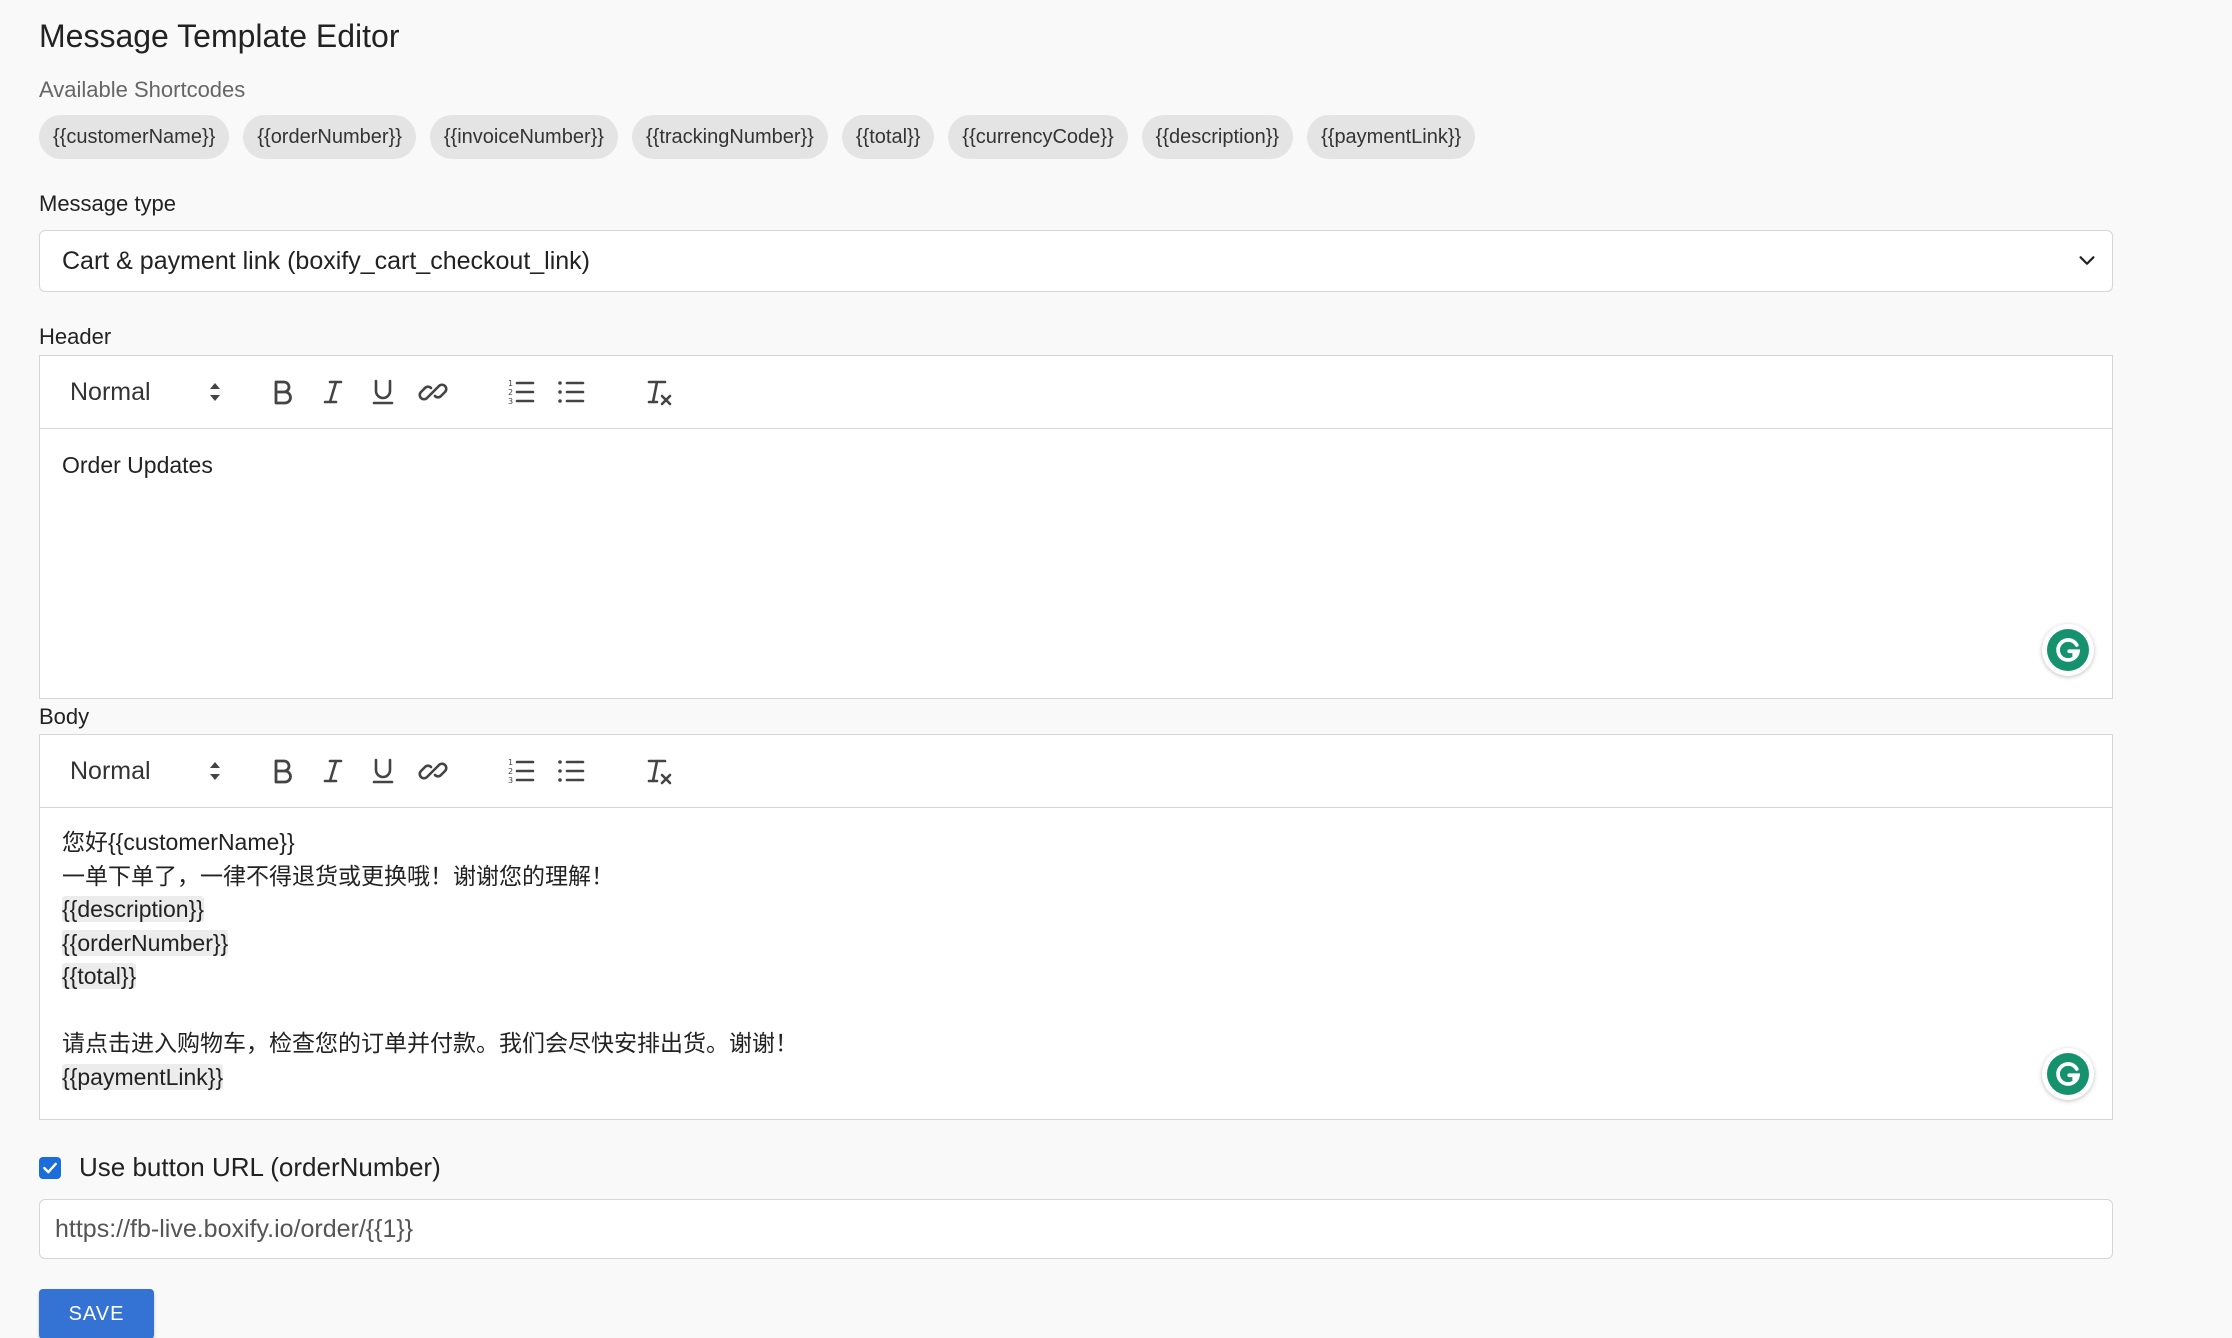 Image resolution: width=2232 pixels, height=1338 pixels. I want to click on body-label: Body, so click(64, 716).